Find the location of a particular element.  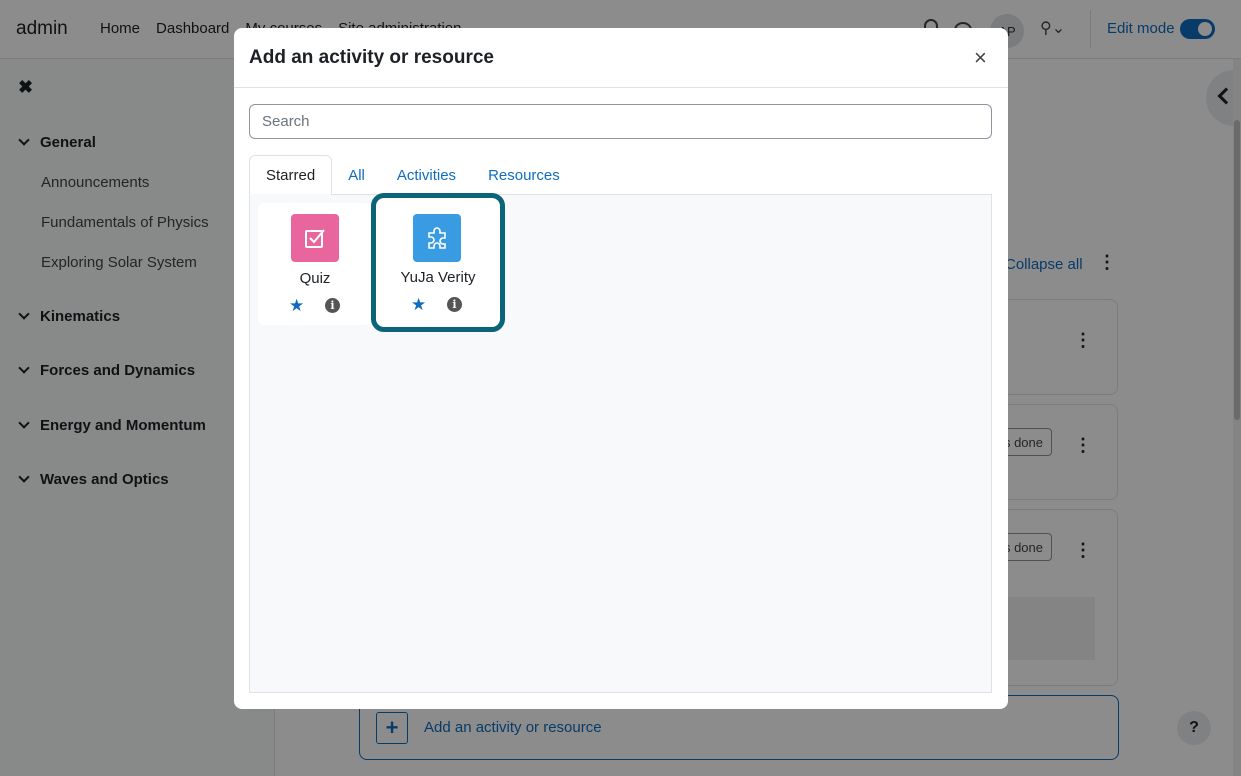

activity-label: Quiz is located at coordinates (315, 278).